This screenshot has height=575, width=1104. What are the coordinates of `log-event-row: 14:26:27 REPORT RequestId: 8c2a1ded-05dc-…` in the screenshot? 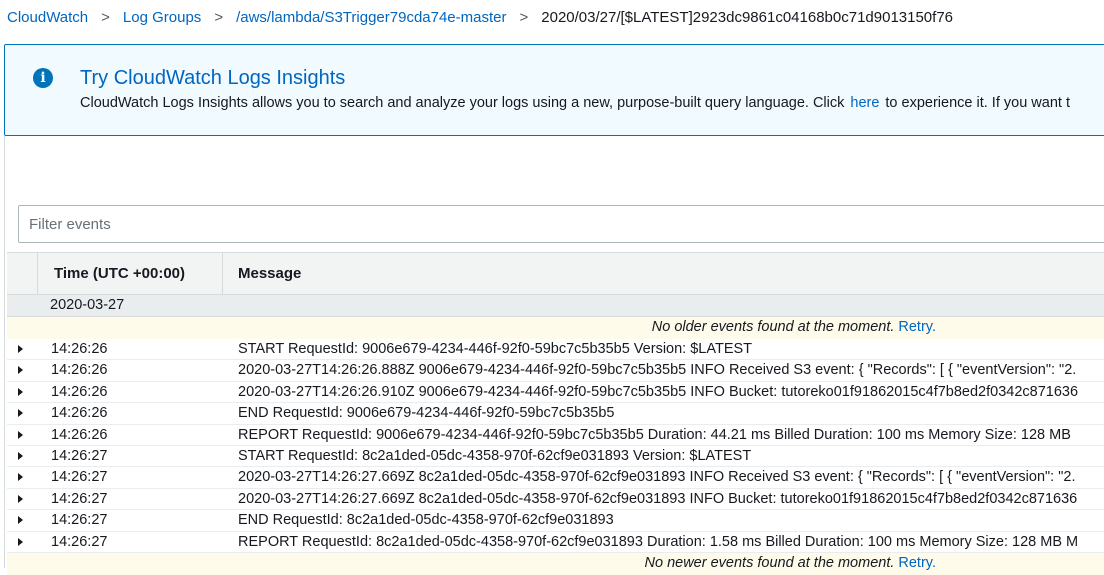 It's located at (555, 542).